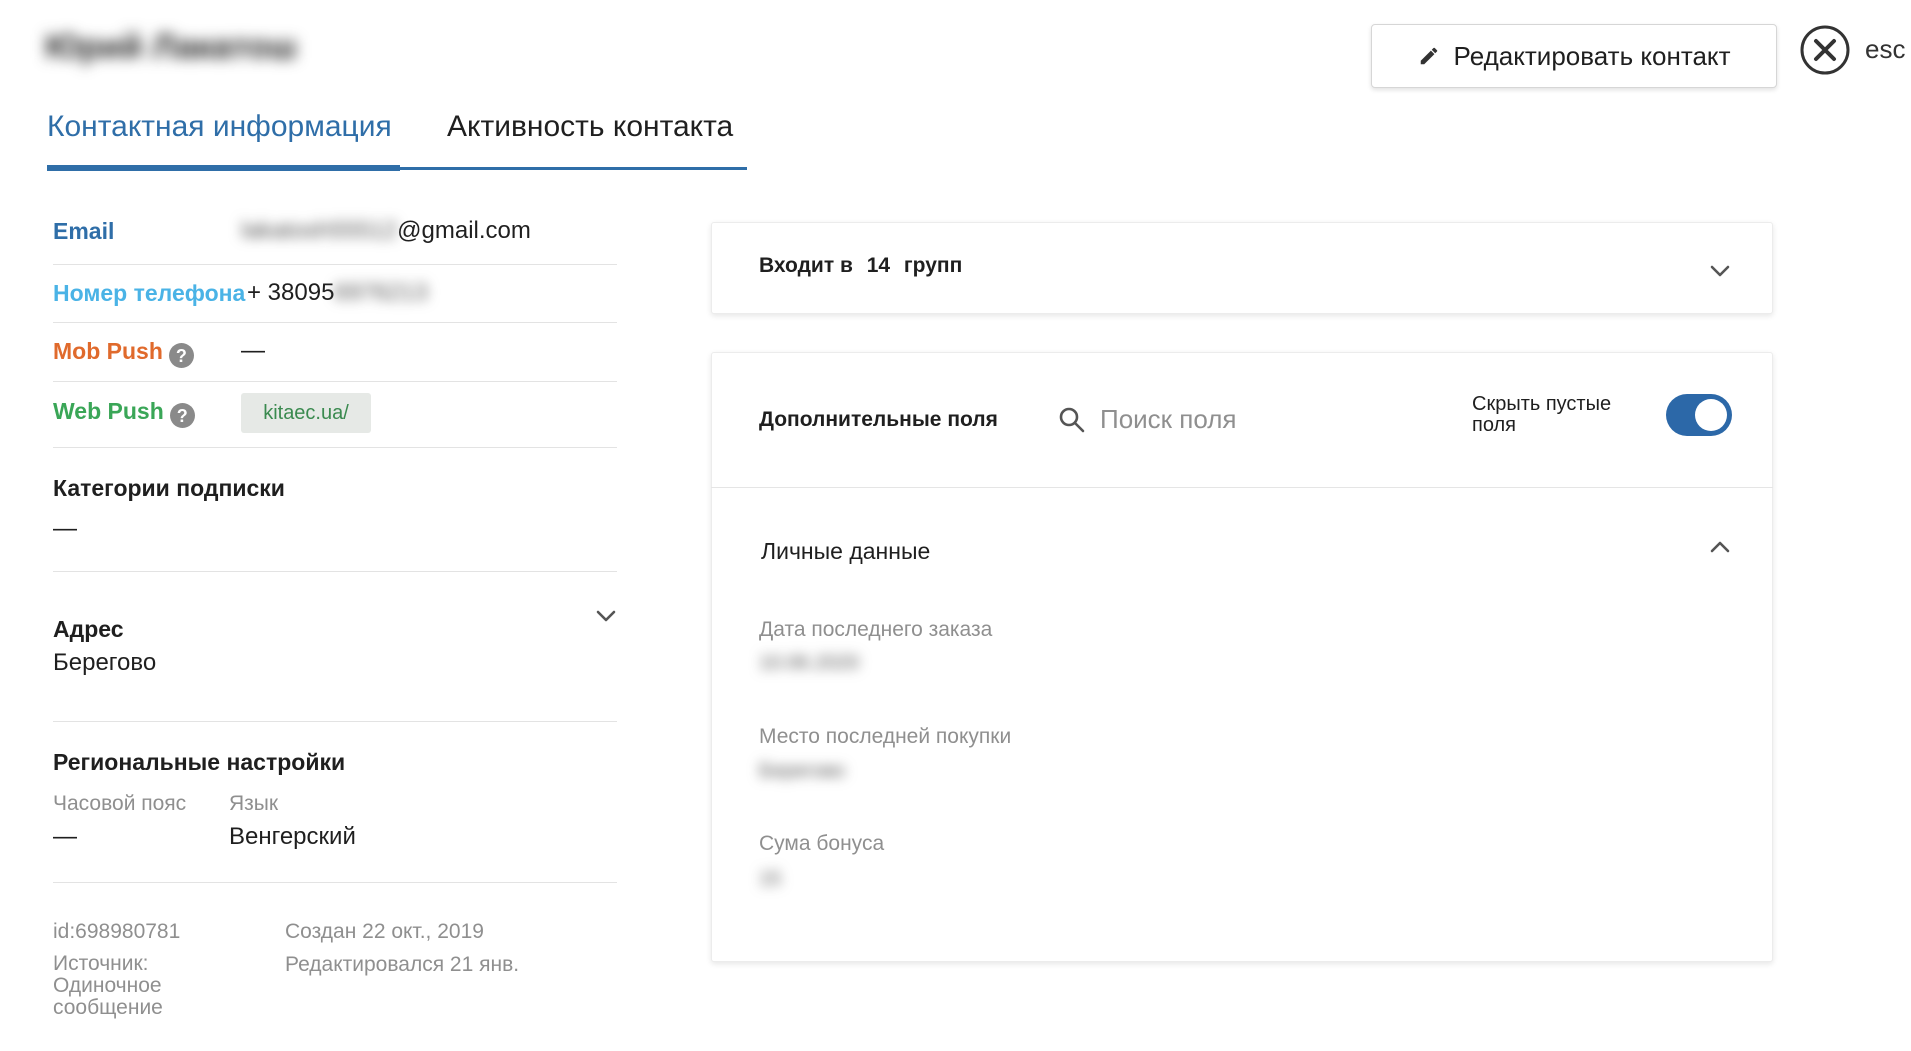 The width and height of the screenshot is (1911, 1051). What do you see at coordinates (1542, 404) in the screenshot?
I see `hide-empty-line1: Скрыть пустые` at bounding box center [1542, 404].